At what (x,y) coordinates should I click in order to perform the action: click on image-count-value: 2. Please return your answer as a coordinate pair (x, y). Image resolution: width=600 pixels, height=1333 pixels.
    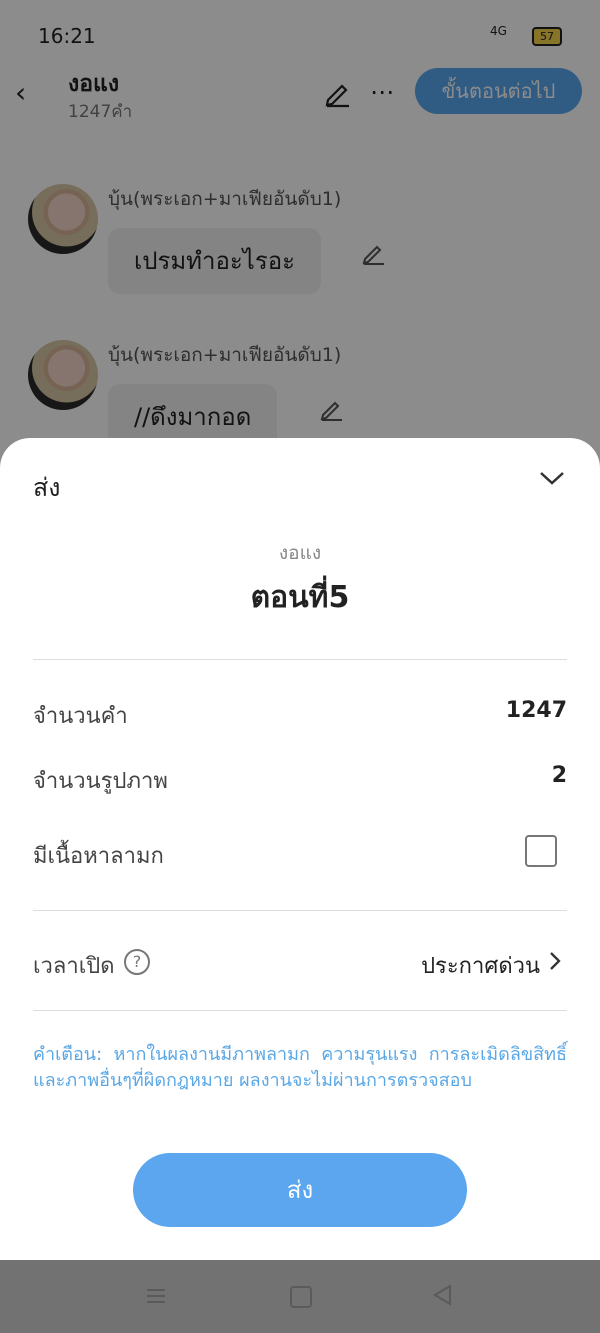
    Looking at the image, I should click on (559, 775).